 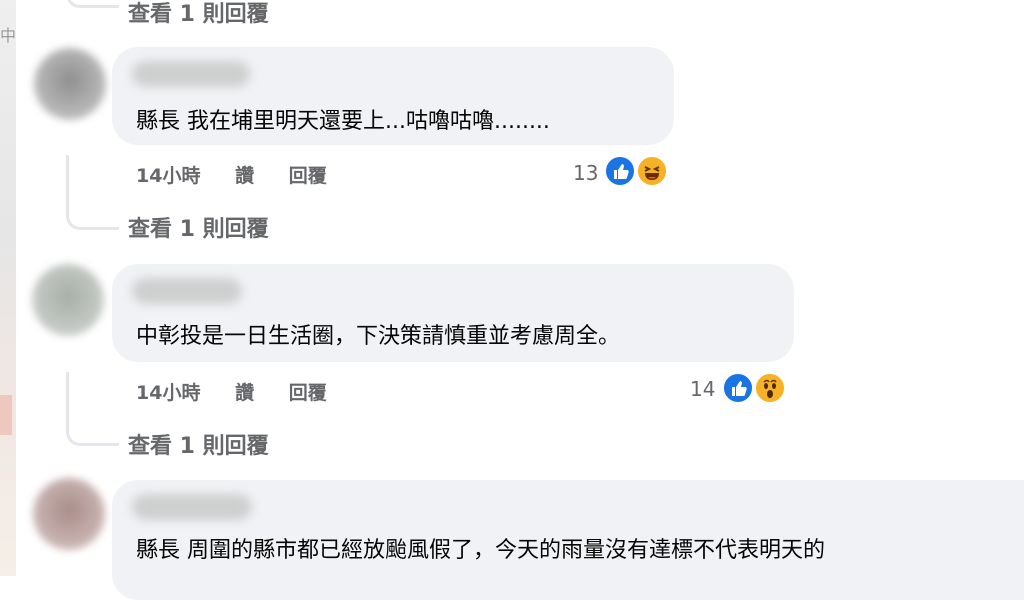 What do you see at coordinates (480, 550) in the screenshot?
I see `comment-text: 縣長 周圍的縣市都已經放颱風假了，今天的雨量沒有達標不代表明天的` at bounding box center [480, 550].